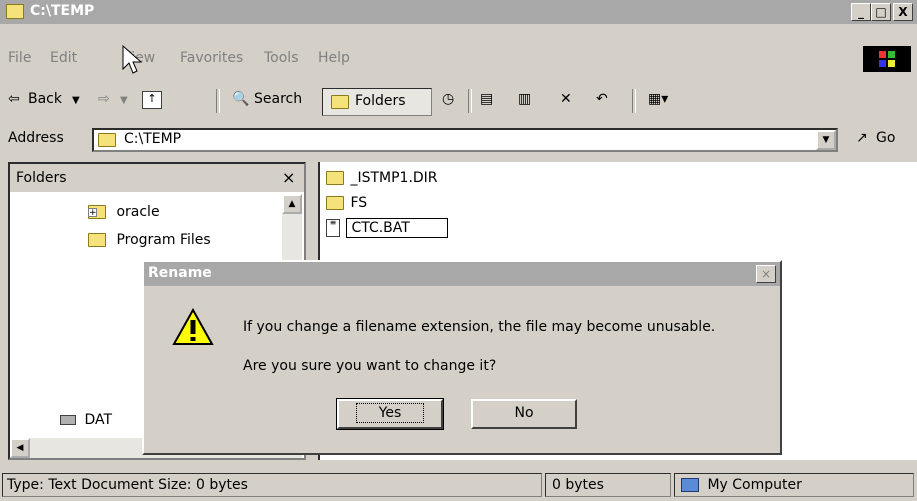  I want to click on forward-dropdown-icon: ▼, so click(124, 100).